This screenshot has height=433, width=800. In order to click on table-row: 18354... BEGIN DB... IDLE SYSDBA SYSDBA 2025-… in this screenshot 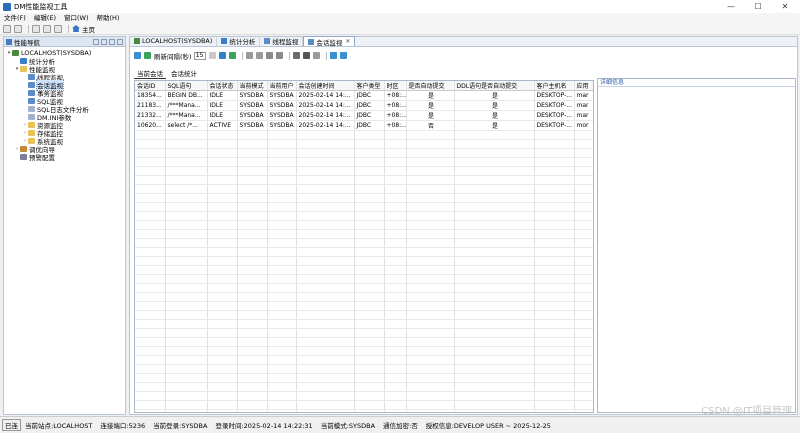, I will do `click(364, 95)`.